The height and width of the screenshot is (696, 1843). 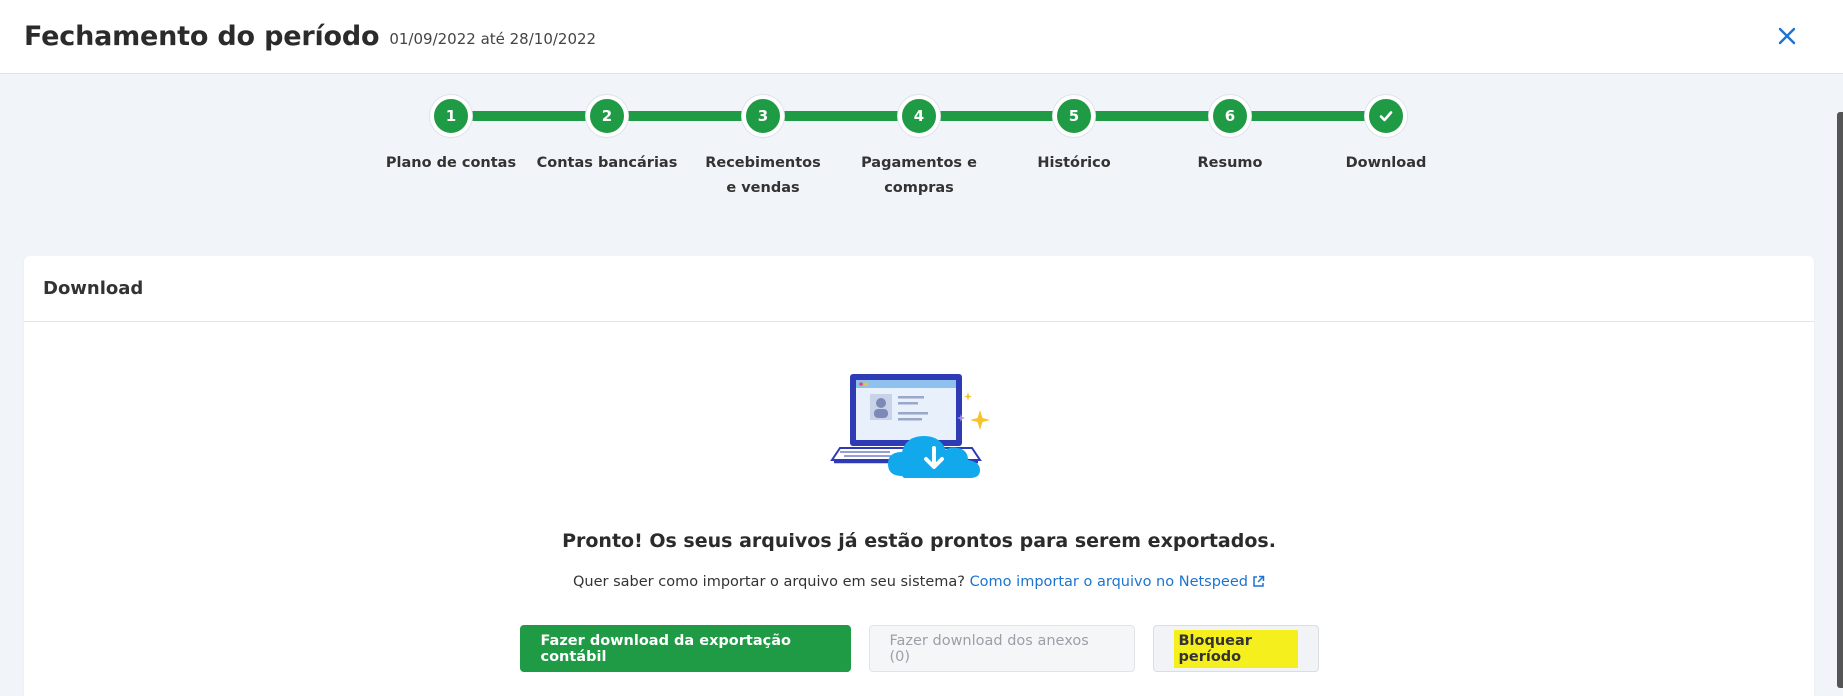 I want to click on close-button, so click(x=1787, y=36).